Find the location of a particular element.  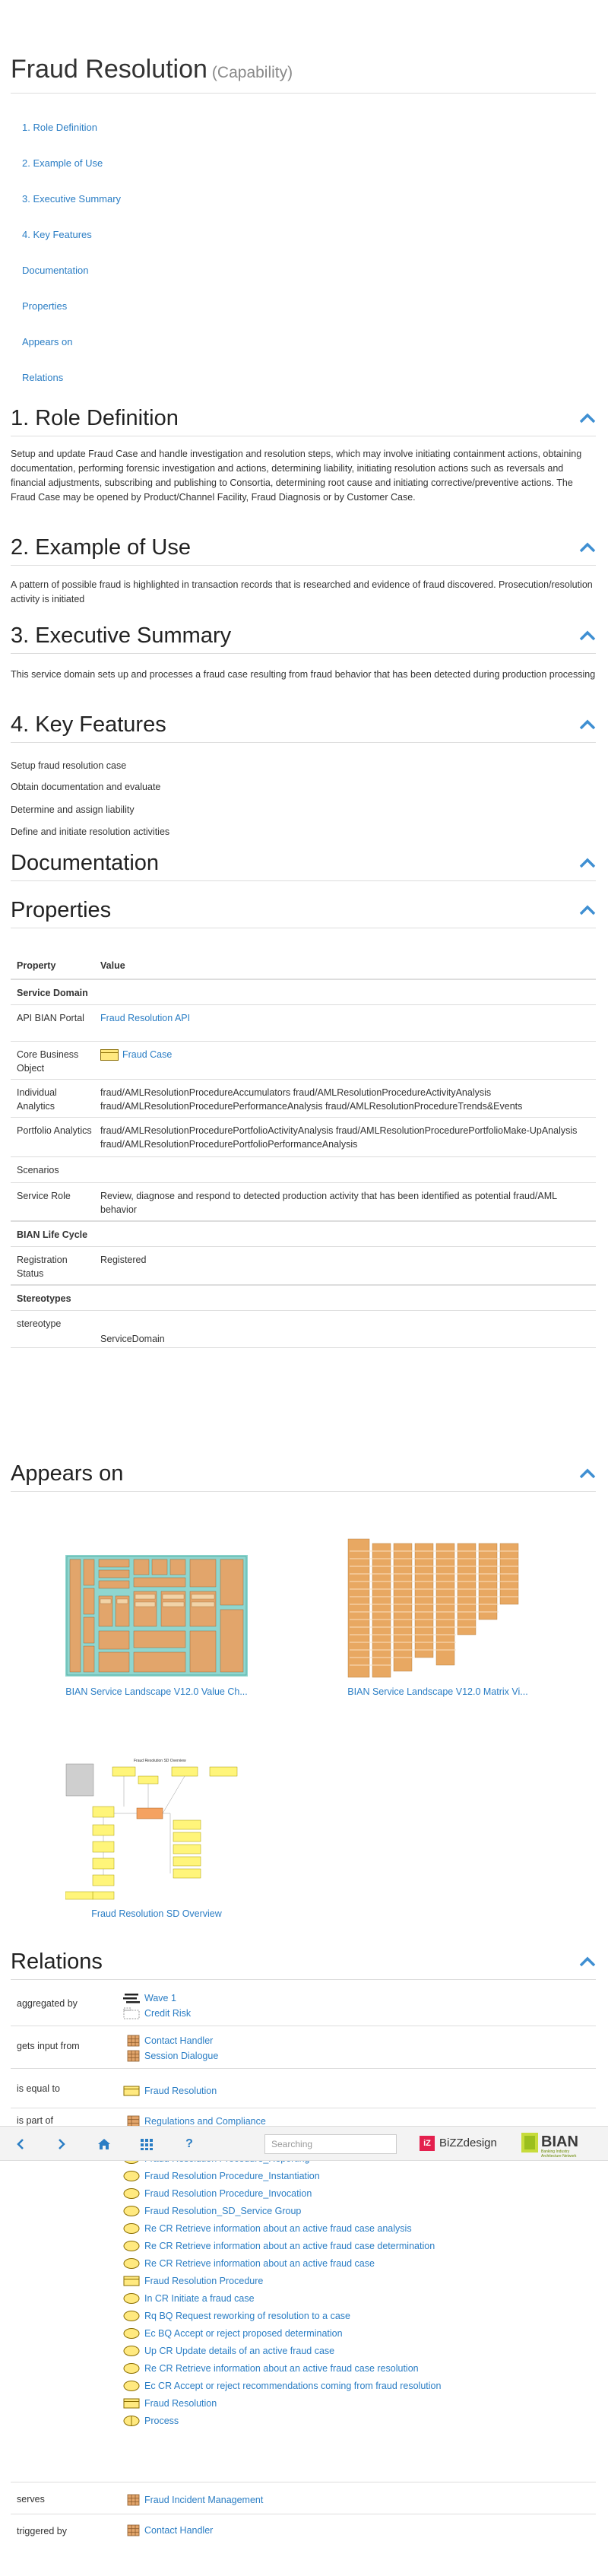

relation-item: Session Dialogue is located at coordinates (171, 2056).